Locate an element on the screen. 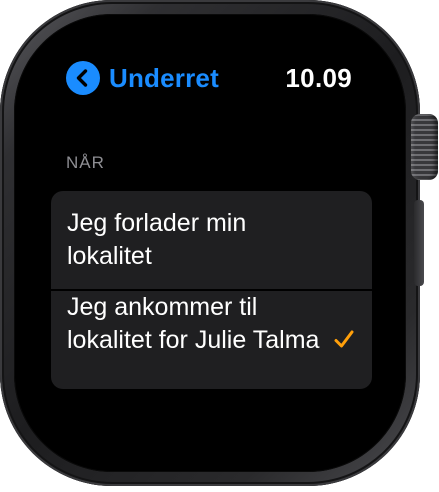 The image size is (439, 492). side-button is located at coordinates (419, 243).